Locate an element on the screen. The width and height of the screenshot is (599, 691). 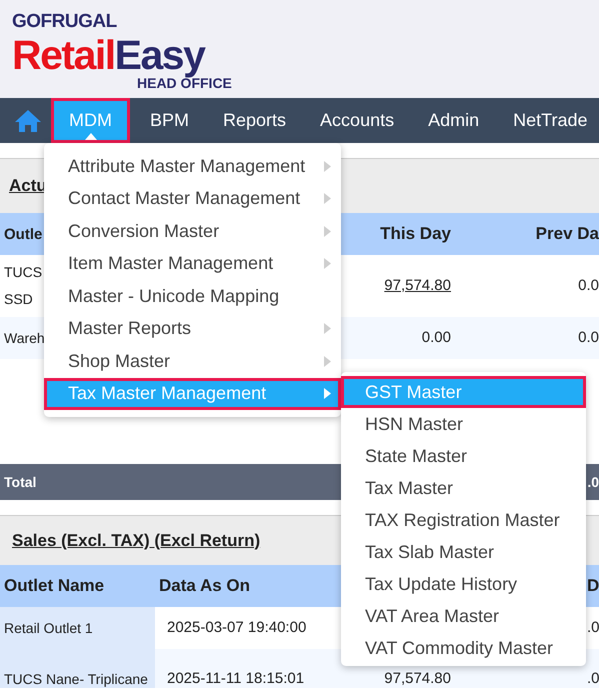
table-cell: 97,574.80 is located at coordinates (417, 678).